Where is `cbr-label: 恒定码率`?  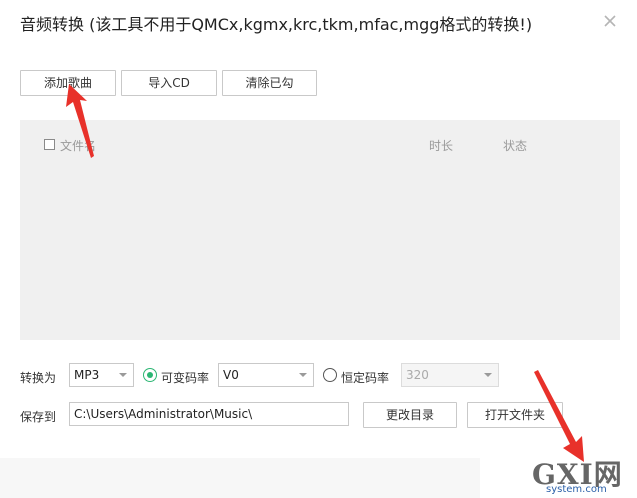
cbr-label: 恒定码率 is located at coordinates (365, 377).